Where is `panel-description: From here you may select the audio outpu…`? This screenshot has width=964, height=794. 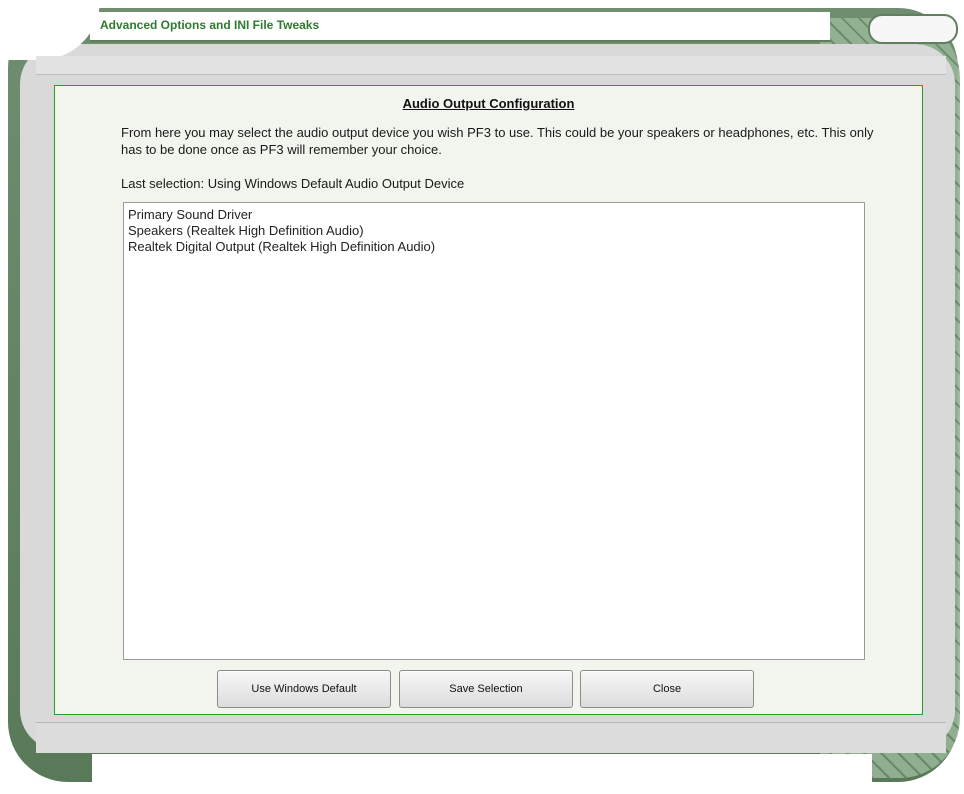 panel-description: From here you may select the audio outpu… is located at coordinates (497, 141).